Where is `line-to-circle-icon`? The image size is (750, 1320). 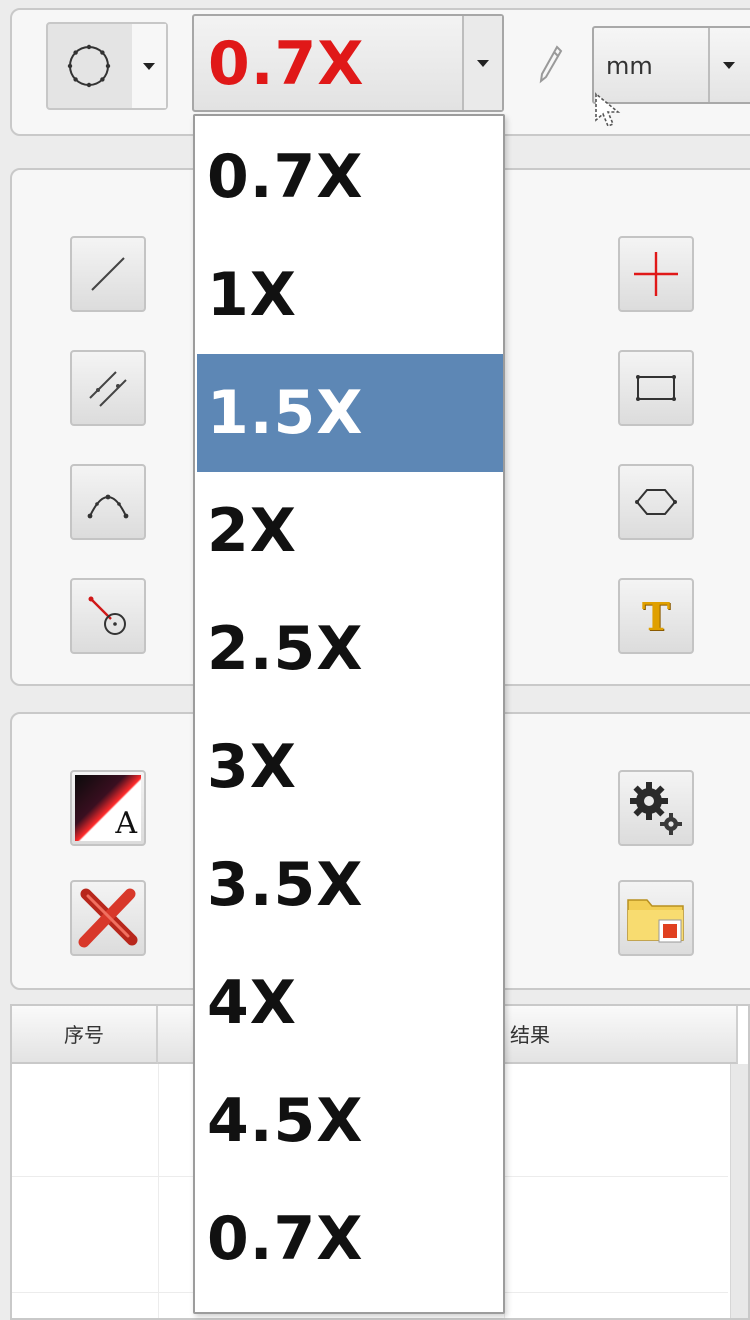 line-to-circle-icon is located at coordinates (108, 616).